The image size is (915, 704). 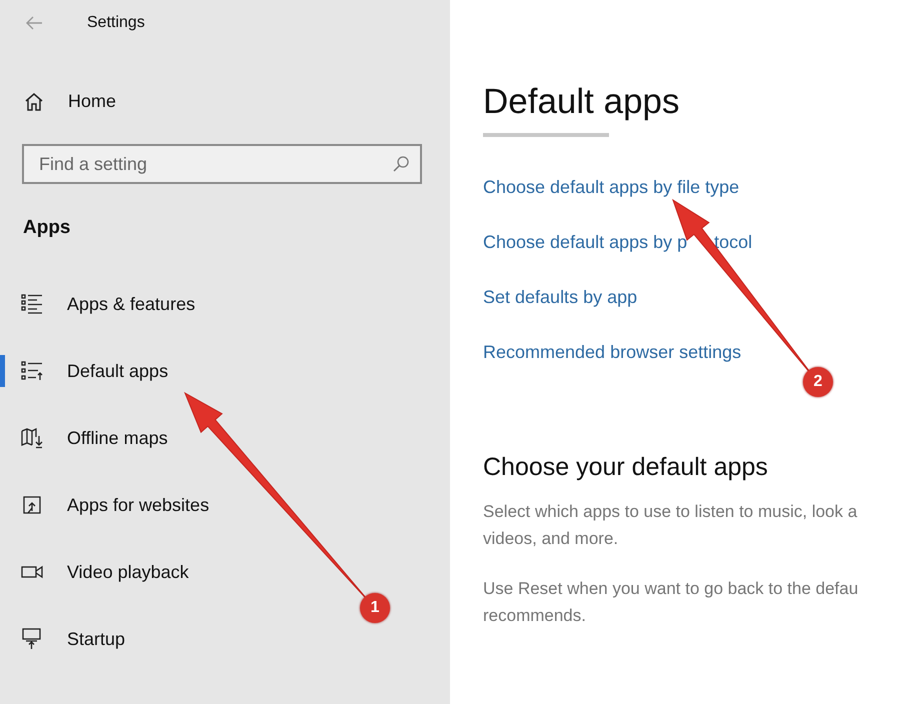 I want to click on nav-item: Default apps, so click(x=84, y=371).